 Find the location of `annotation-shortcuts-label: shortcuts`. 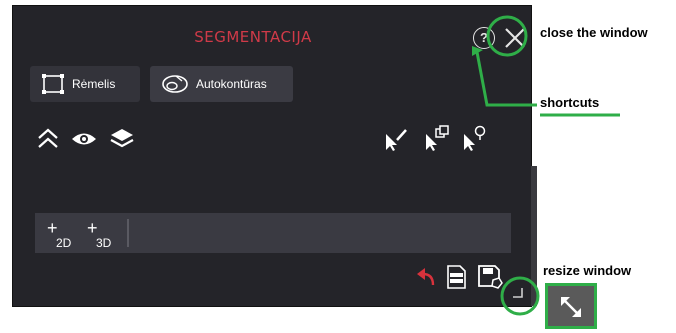

annotation-shortcuts-label: shortcuts is located at coordinates (570, 102).